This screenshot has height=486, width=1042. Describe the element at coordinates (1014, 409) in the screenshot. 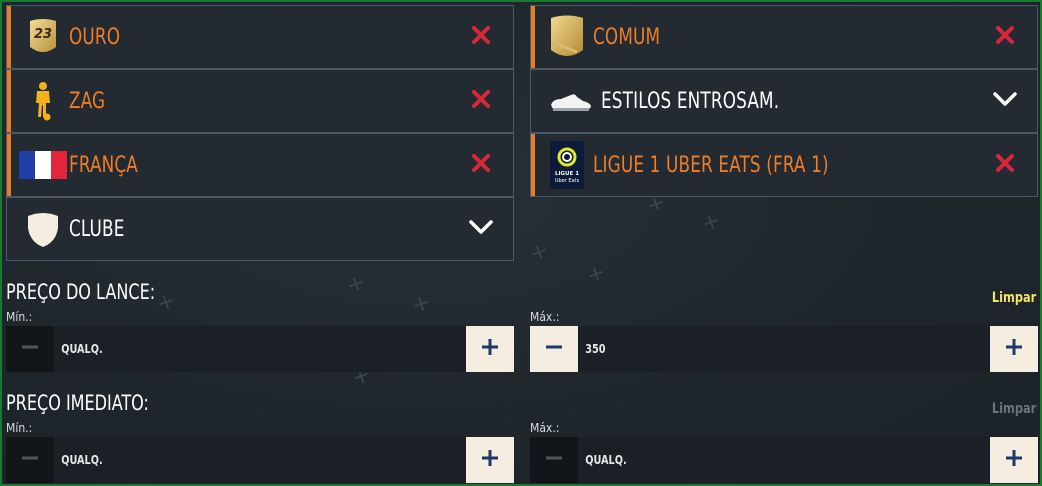

I see `buy-now-price-clear-button: Limpar` at that location.